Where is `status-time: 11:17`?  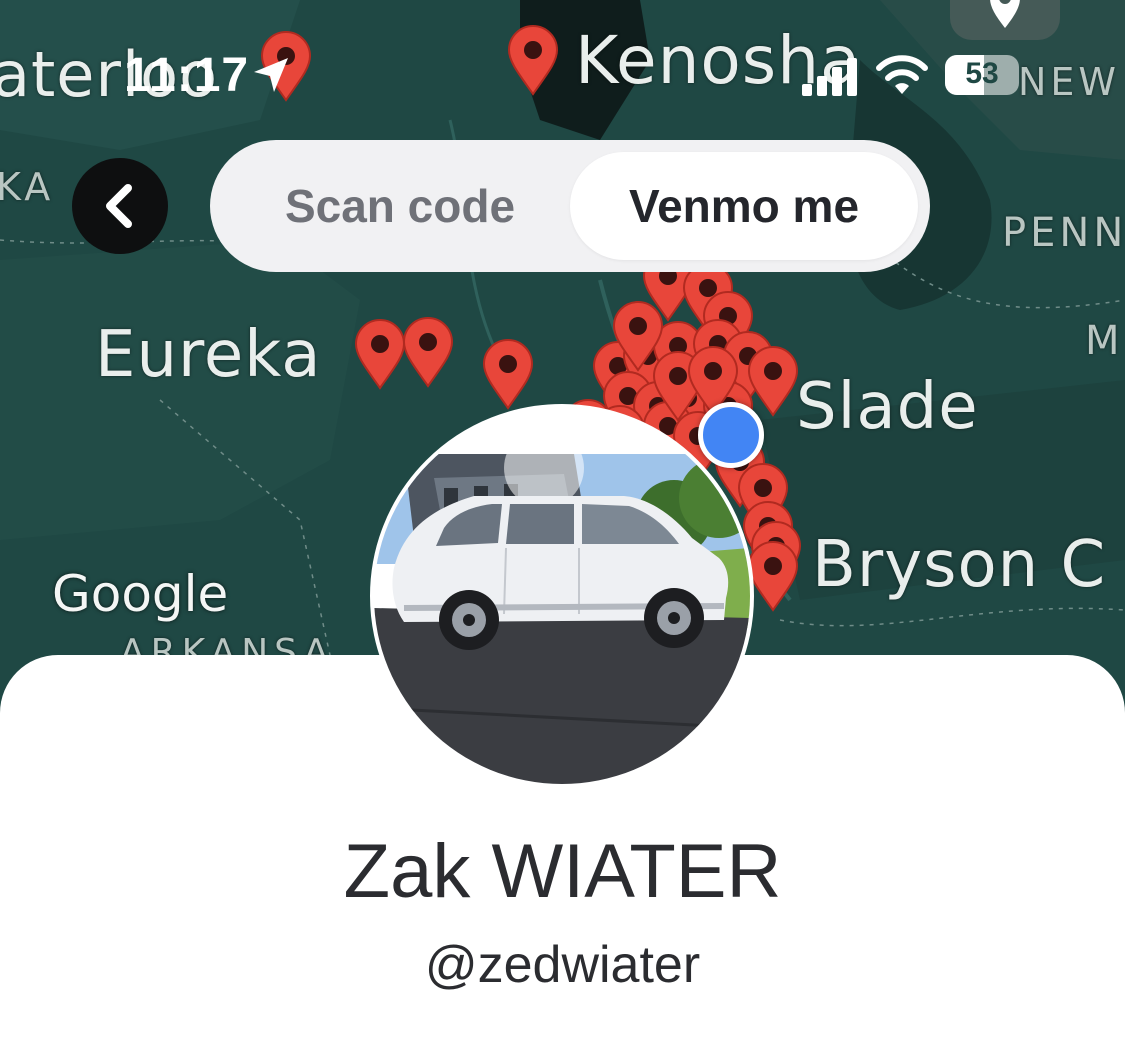 status-time: 11:17 is located at coordinates (187, 75).